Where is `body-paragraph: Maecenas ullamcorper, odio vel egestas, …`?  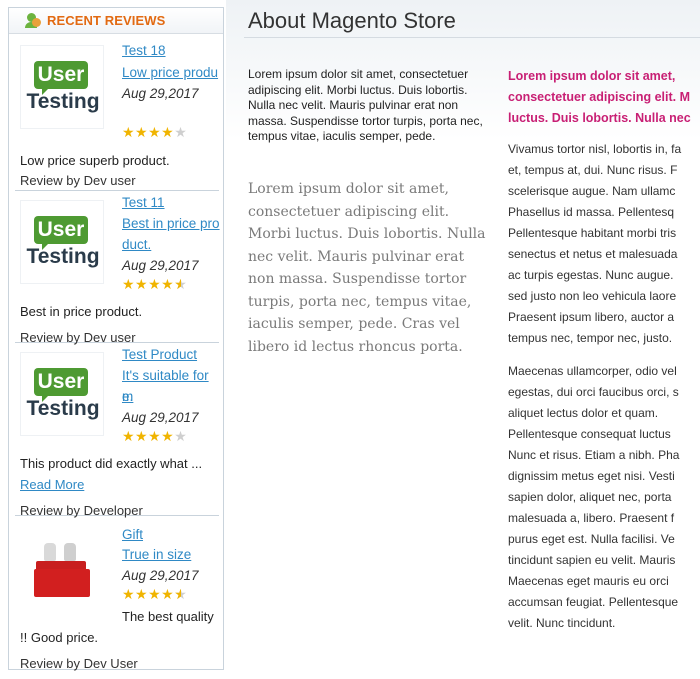 body-paragraph: Maecenas ullamcorper, odio vel egestas, … is located at coordinates (594, 497).